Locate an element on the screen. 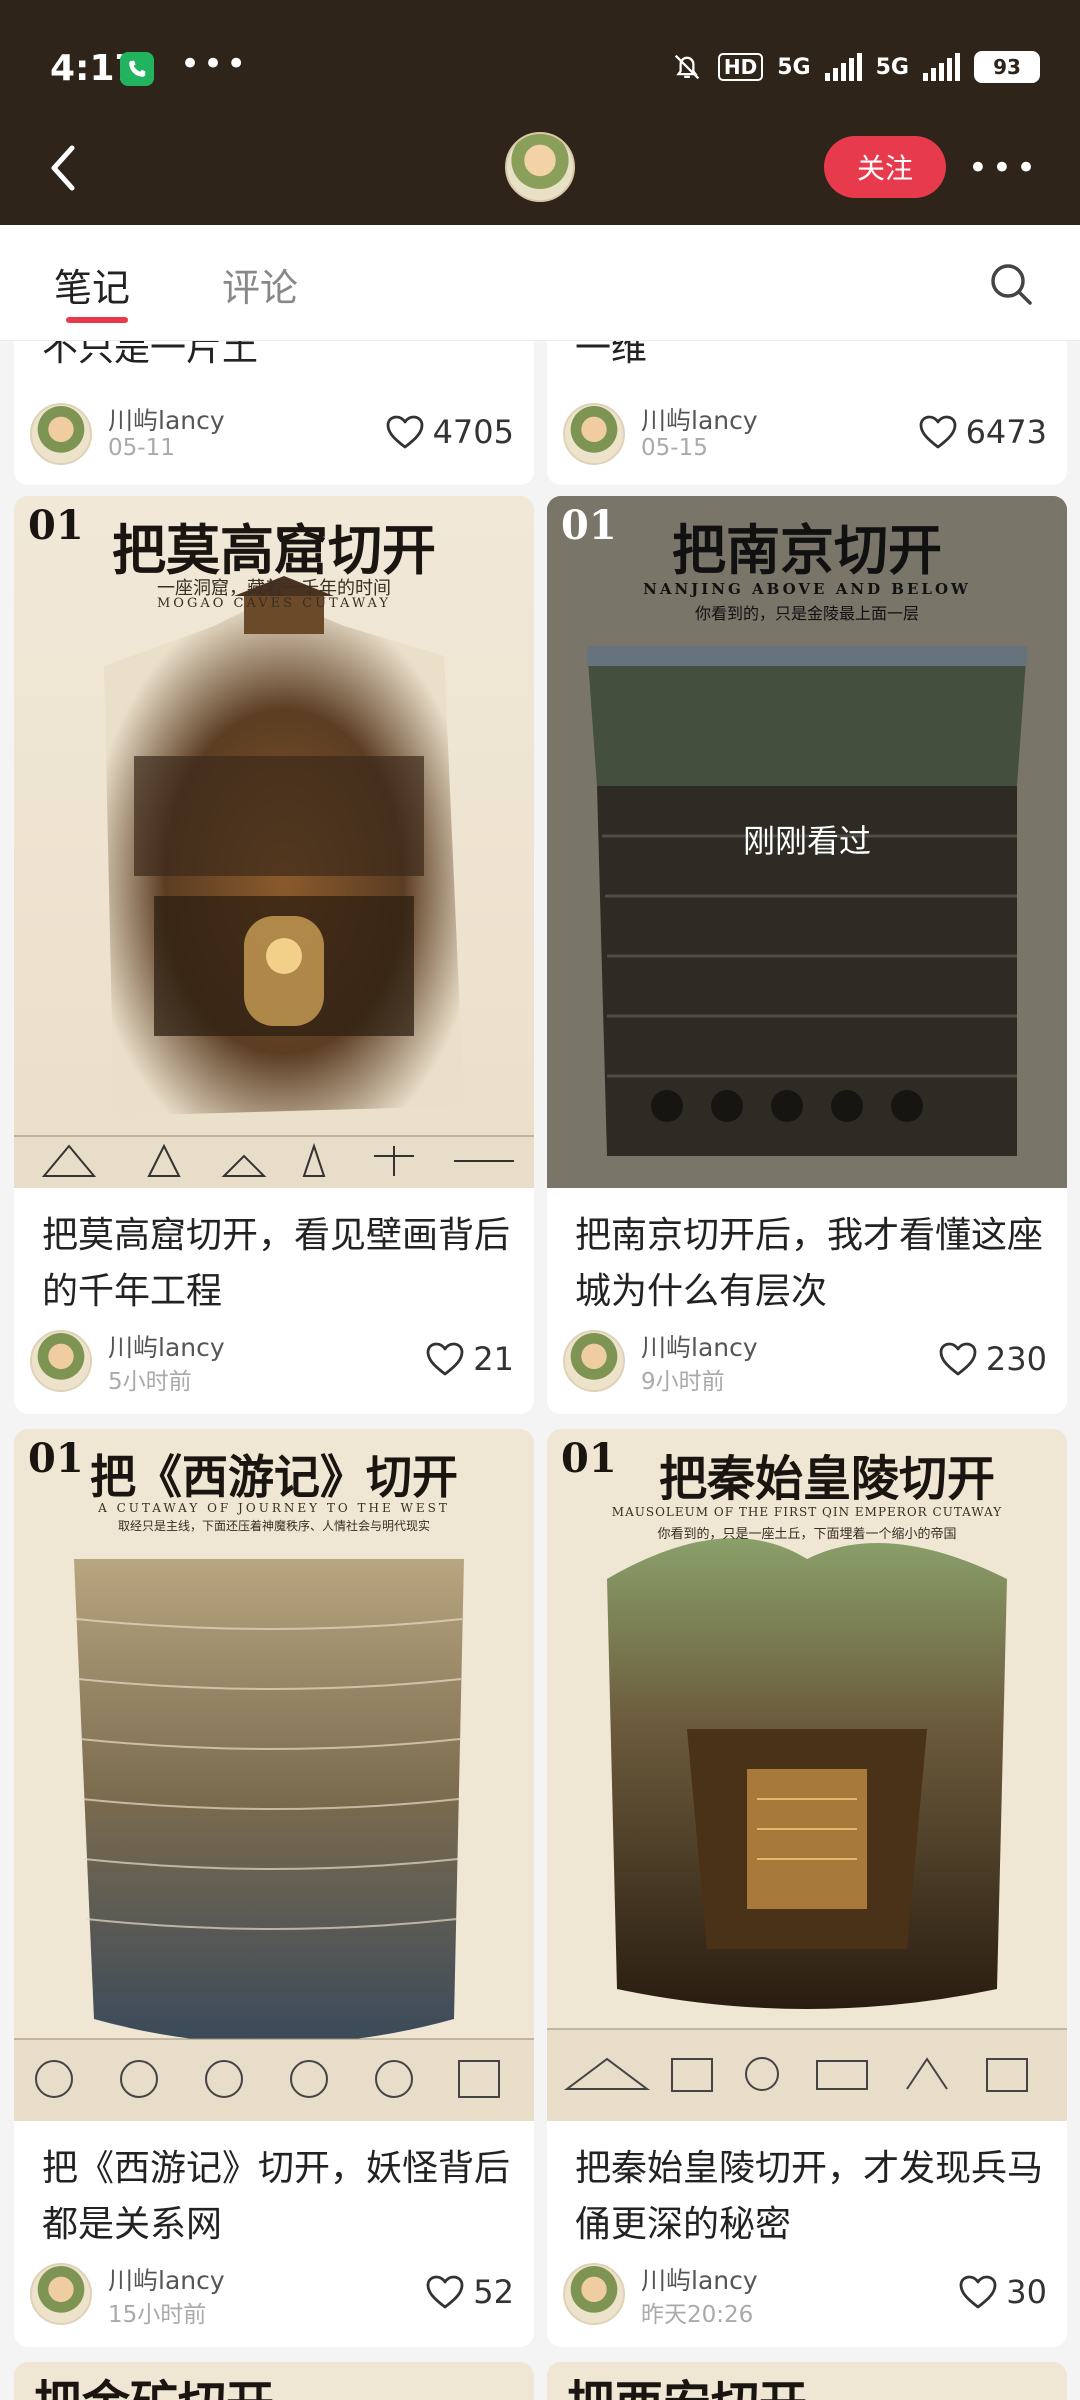 Image resolution: width=1080 pixels, height=2400 pixels. note-title: 不只是一片土 is located at coordinates (150, 355).